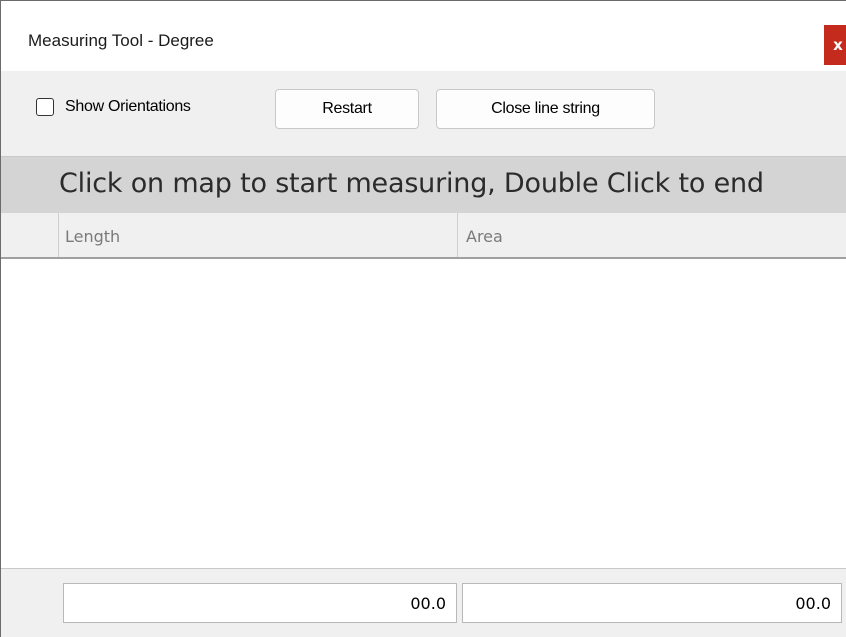  I want to click on show-orientations-toggle: Show Orientations, so click(113, 107).